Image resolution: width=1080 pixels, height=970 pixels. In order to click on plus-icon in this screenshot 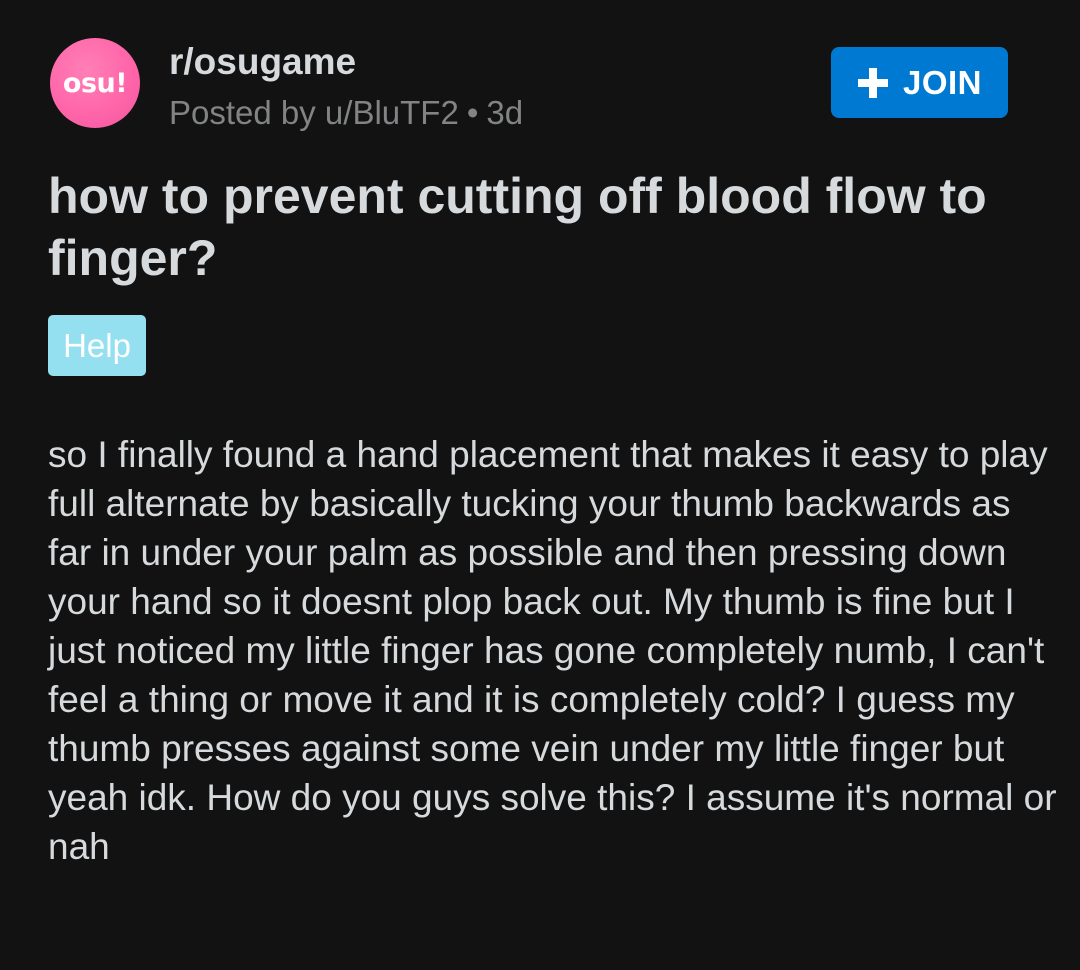, I will do `click(872, 82)`.